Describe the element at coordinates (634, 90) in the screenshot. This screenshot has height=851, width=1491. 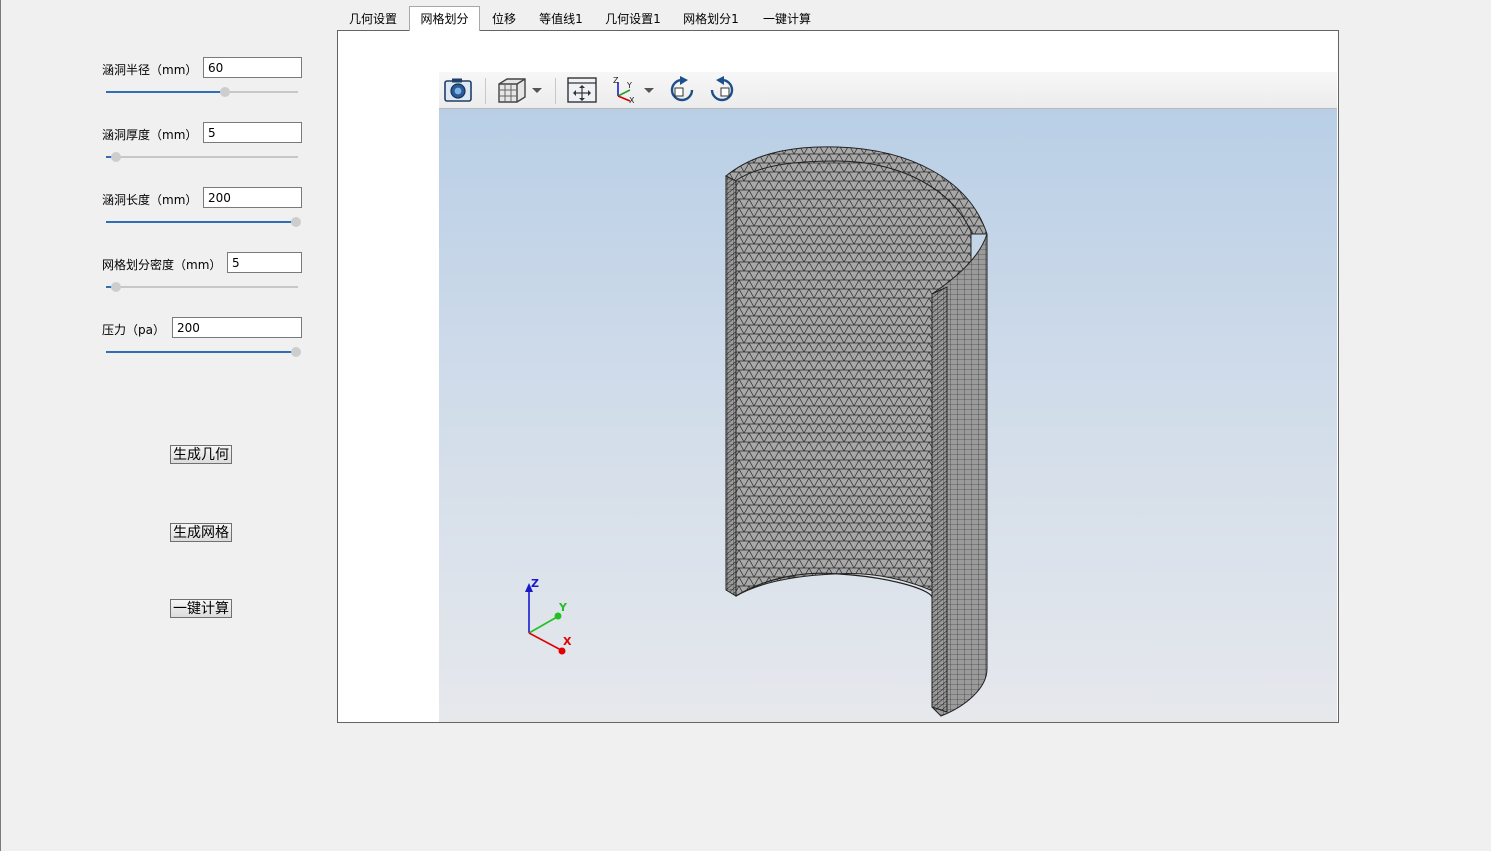
I see `axes-orientation-icon: Z Y X` at that location.